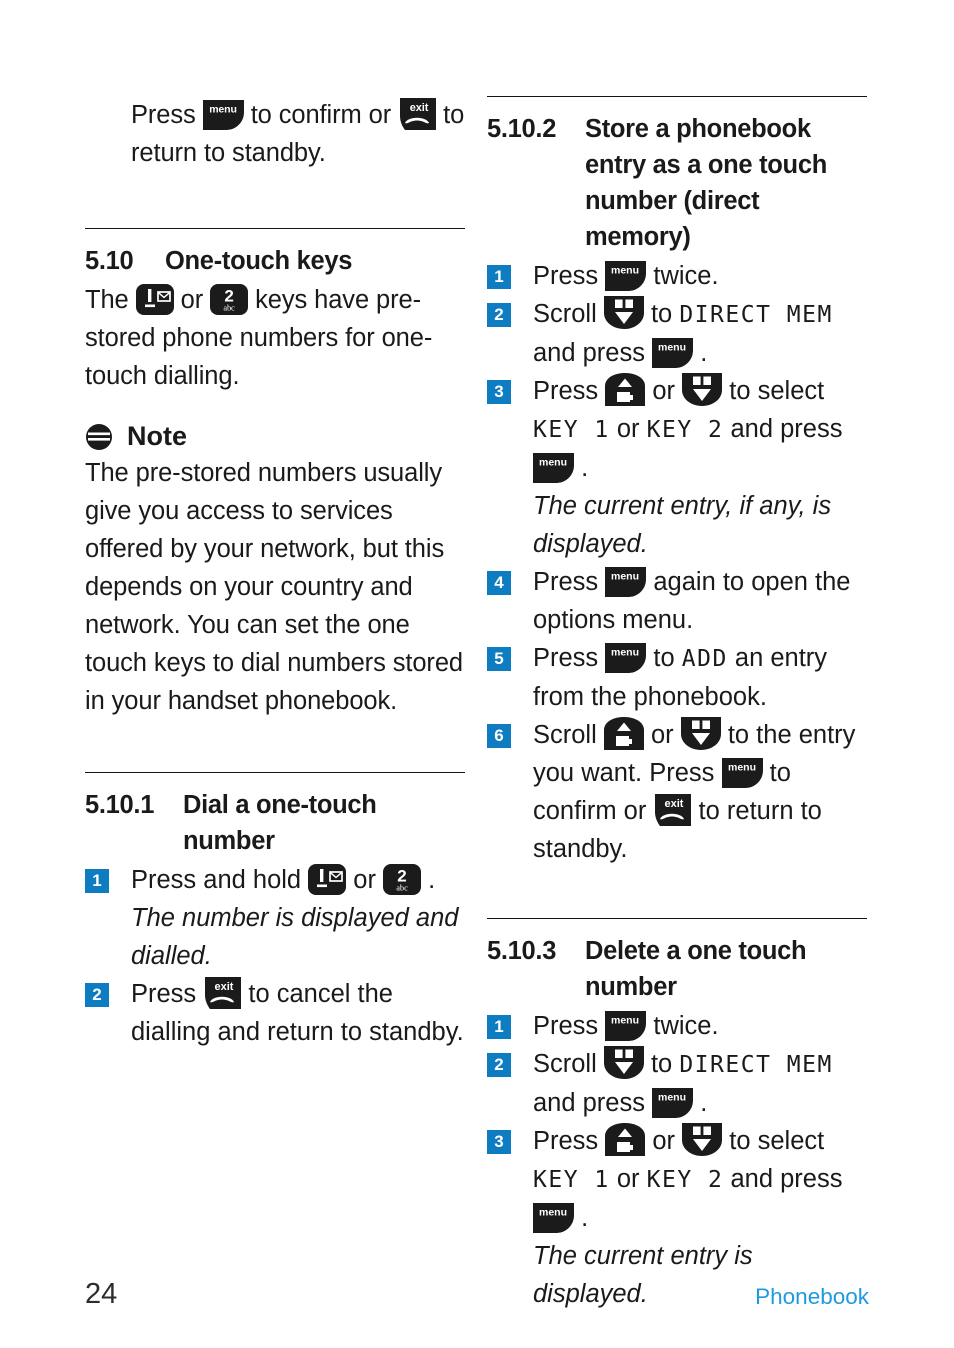 Image resolution: width=954 pixels, height=1348 pixels. I want to click on list-item: 4 Press again to open the options menu., so click(677, 601).